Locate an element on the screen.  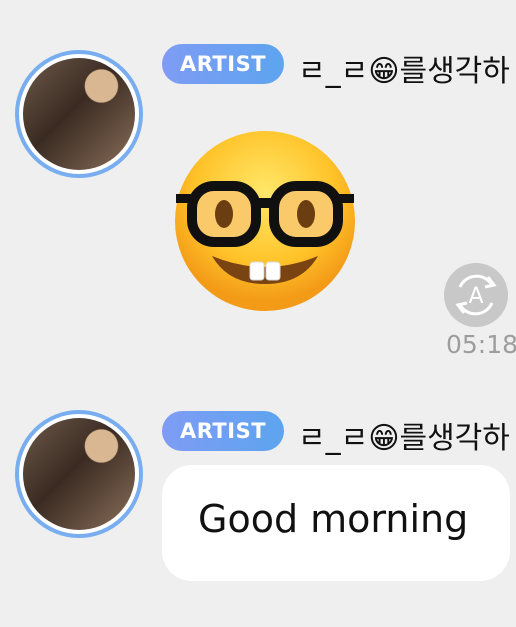
translate-icon: A is located at coordinates (476, 295).